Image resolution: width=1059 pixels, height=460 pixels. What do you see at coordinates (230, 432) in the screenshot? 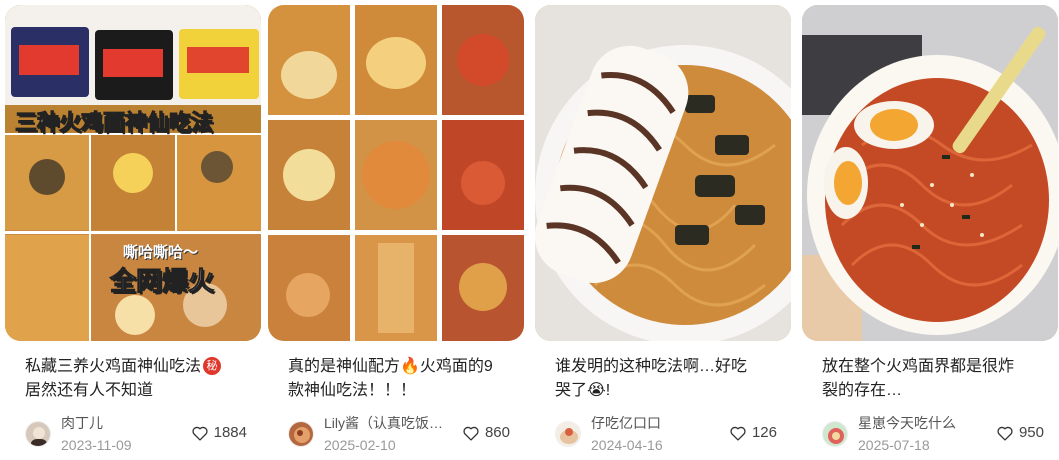
I see `like-count: 1884` at bounding box center [230, 432].